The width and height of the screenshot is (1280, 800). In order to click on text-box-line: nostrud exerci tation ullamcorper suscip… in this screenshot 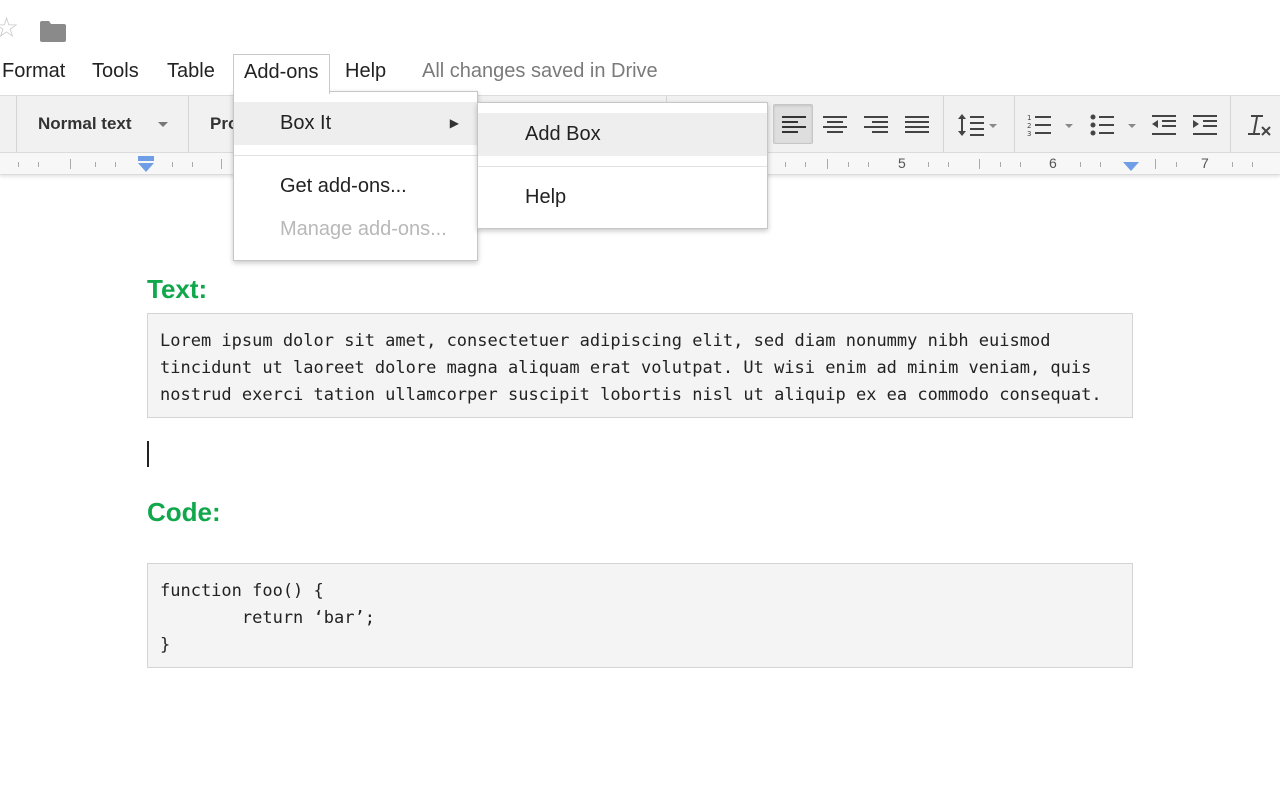, I will do `click(631, 395)`.